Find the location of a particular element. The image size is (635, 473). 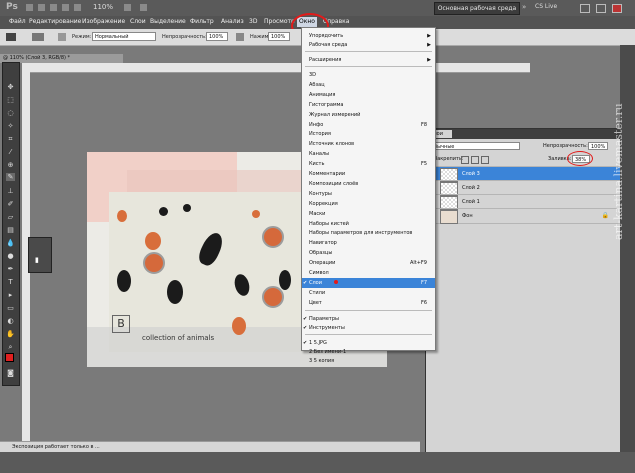

window-menu-item: Расширения ▶ is located at coordinates (368, 60).